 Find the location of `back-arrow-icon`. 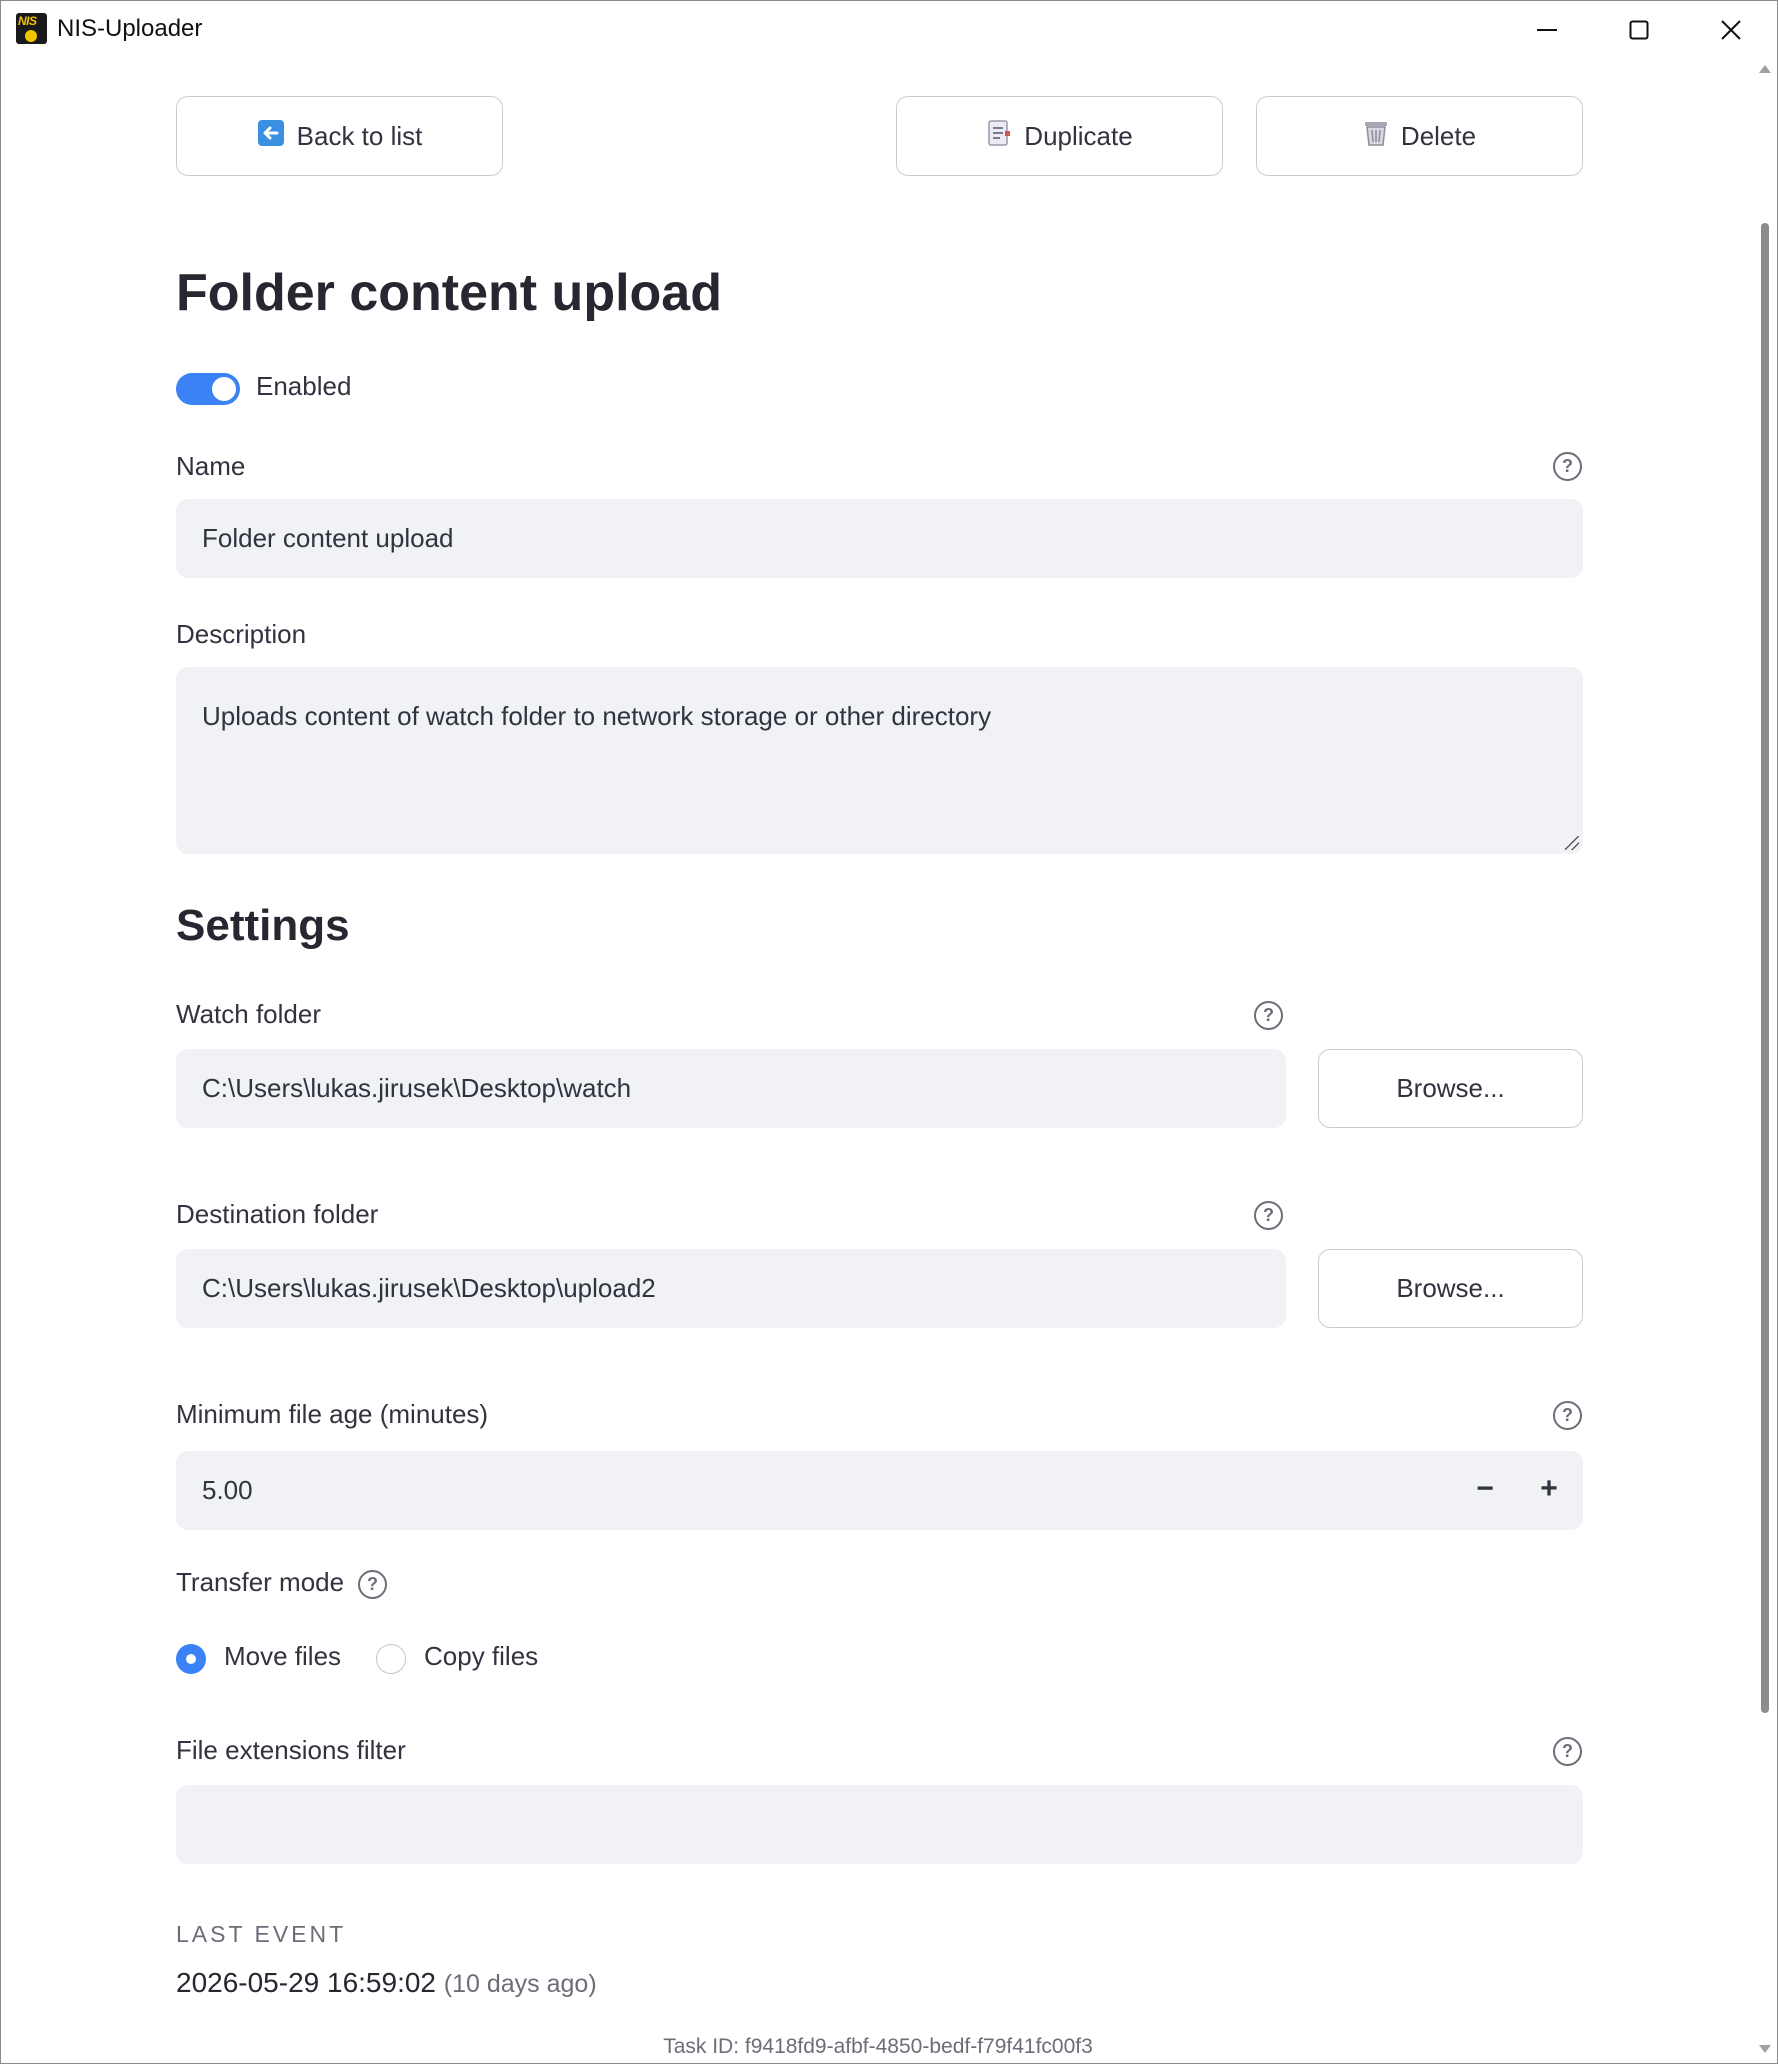

back-arrow-icon is located at coordinates (271, 136).